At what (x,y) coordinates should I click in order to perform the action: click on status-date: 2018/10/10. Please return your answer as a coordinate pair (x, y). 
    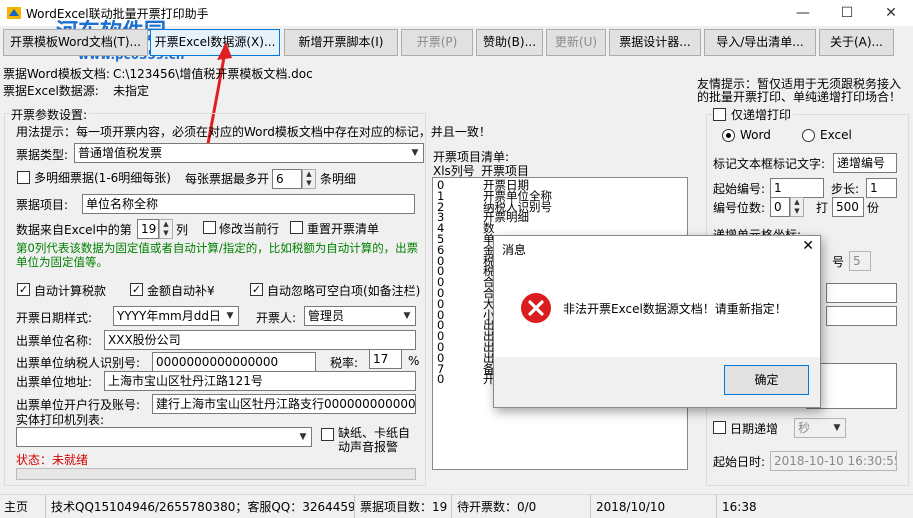
    Looking at the image, I should click on (654, 506).